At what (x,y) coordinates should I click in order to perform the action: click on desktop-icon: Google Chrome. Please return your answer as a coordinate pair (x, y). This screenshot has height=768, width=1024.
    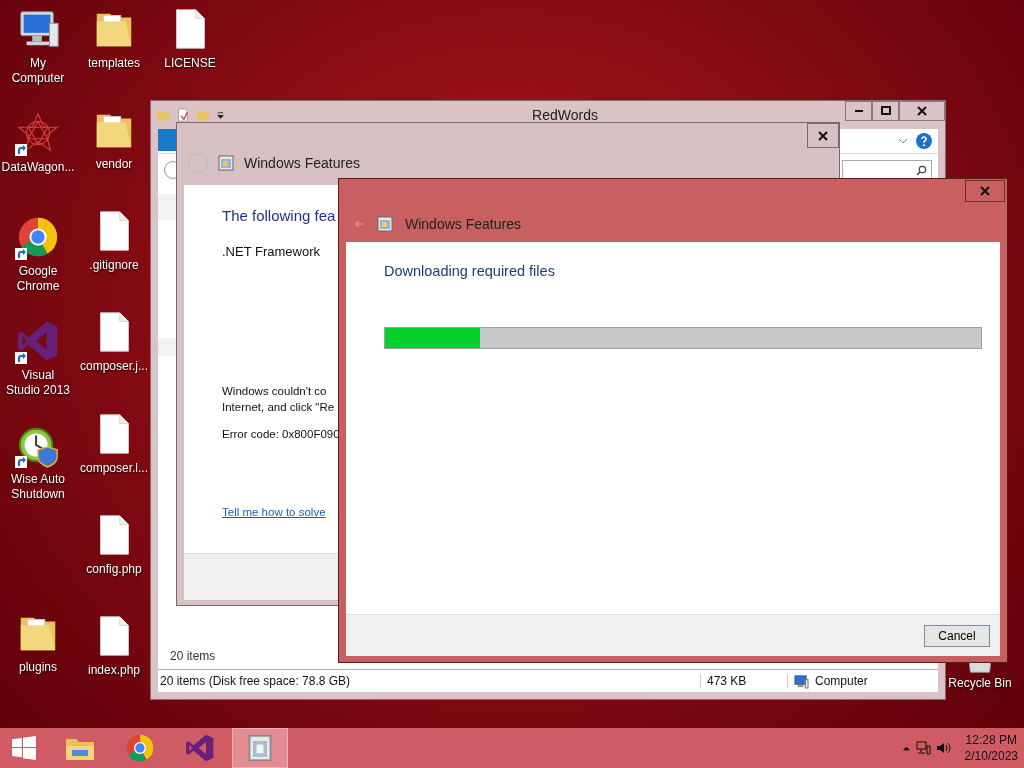
    Looking at the image, I should click on (38, 260).